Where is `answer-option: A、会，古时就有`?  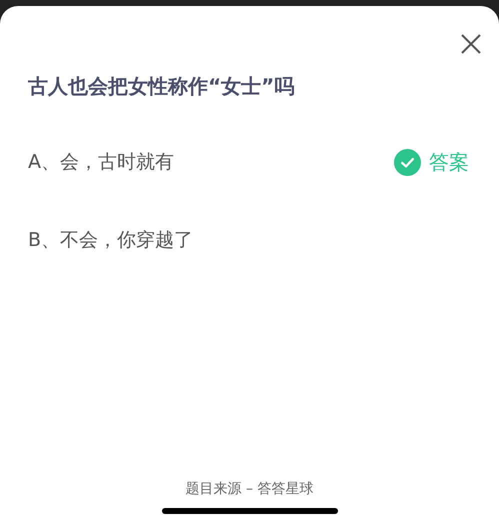
answer-option: A、会，古时就有 is located at coordinates (101, 162).